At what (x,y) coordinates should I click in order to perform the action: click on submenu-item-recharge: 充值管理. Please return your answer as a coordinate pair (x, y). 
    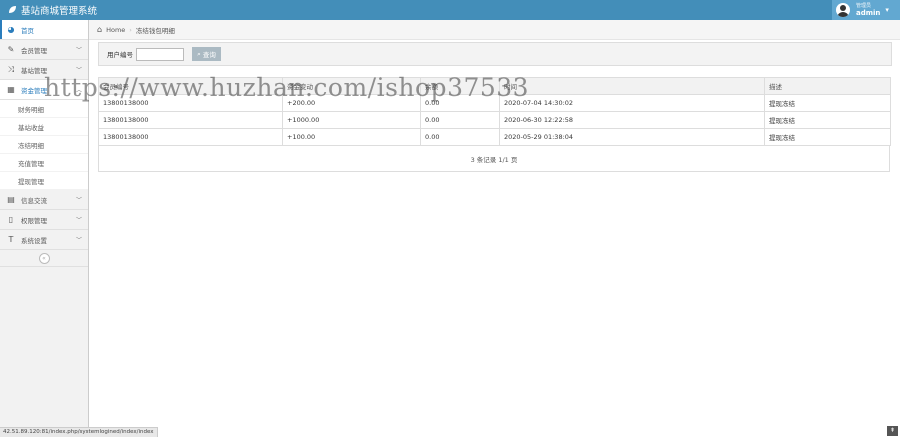
    Looking at the image, I should click on (44, 163).